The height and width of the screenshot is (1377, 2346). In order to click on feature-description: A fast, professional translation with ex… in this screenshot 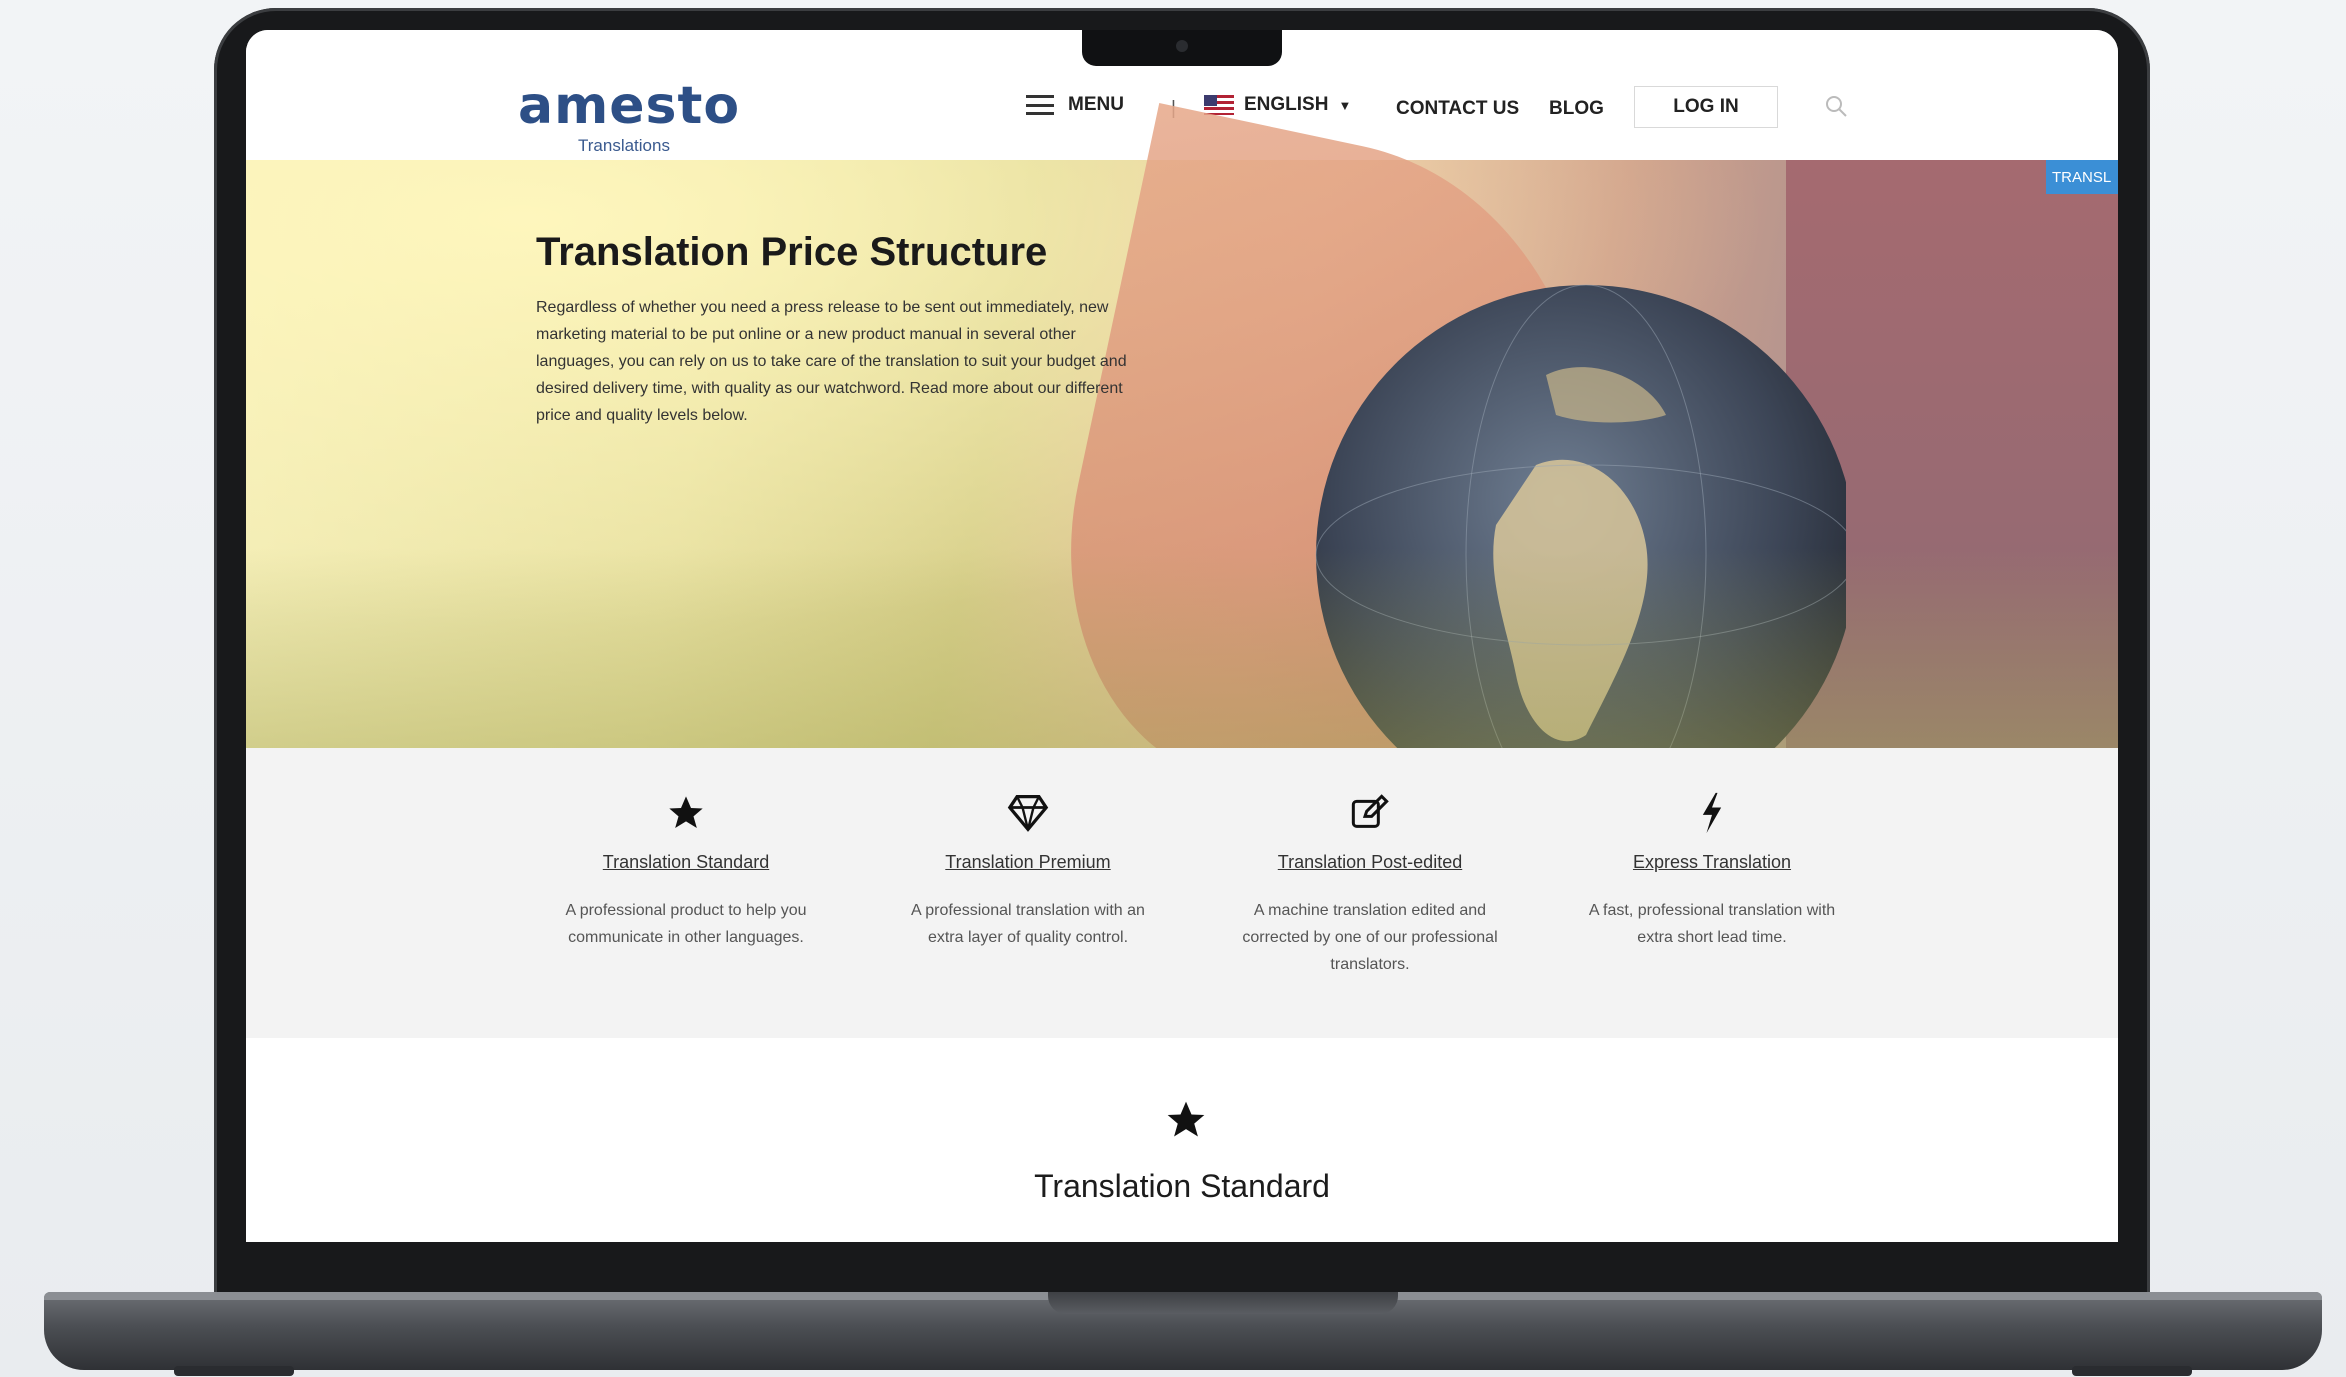, I will do `click(1712, 924)`.